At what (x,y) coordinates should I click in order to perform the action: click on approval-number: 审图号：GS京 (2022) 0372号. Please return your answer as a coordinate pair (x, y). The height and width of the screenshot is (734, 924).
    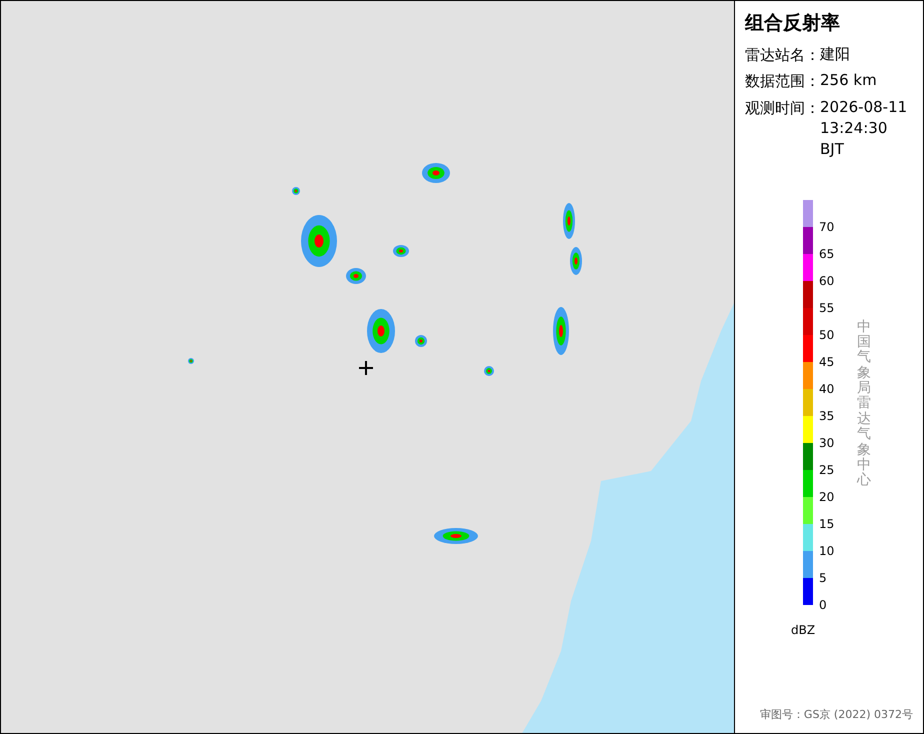
    Looking at the image, I should click on (835, 714).